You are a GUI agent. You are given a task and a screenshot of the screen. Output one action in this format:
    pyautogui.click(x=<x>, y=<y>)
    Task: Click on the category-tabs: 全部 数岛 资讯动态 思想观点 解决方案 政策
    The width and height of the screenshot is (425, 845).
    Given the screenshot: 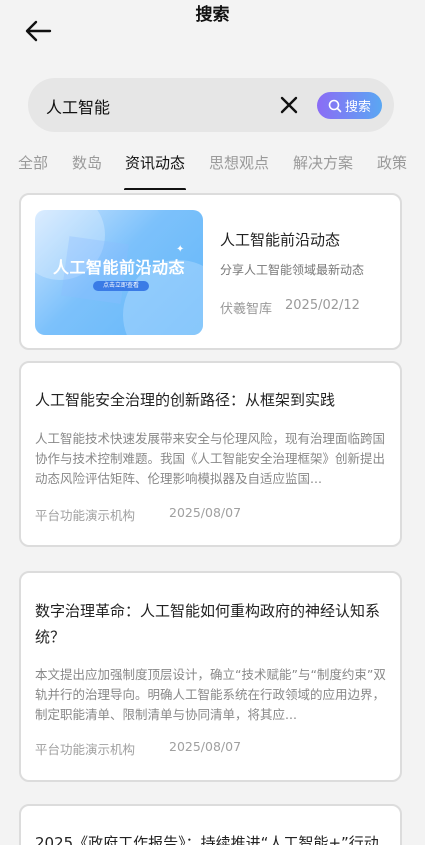 What is the action you would take?
    pyautogui.click(x=212, y=170)
    